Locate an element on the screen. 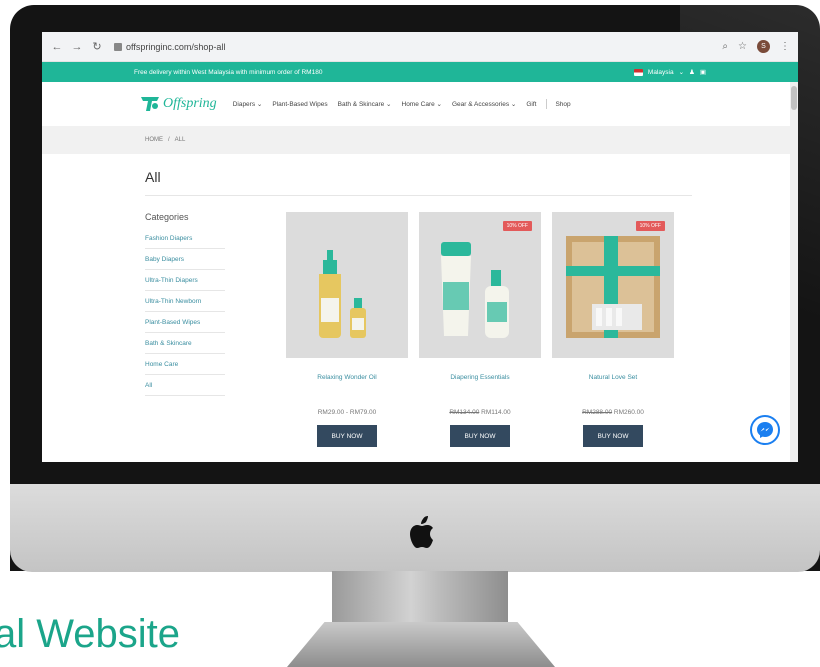 This screenshot has height=667, width=820. offspring-logo: Offspring is located at coordinates (178, 104).